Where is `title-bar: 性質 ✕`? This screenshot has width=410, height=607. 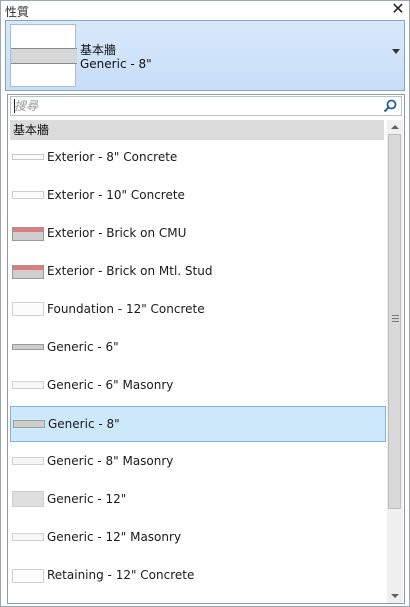
title-bar: 性質 ✕ is located at coordinates (205, 9).